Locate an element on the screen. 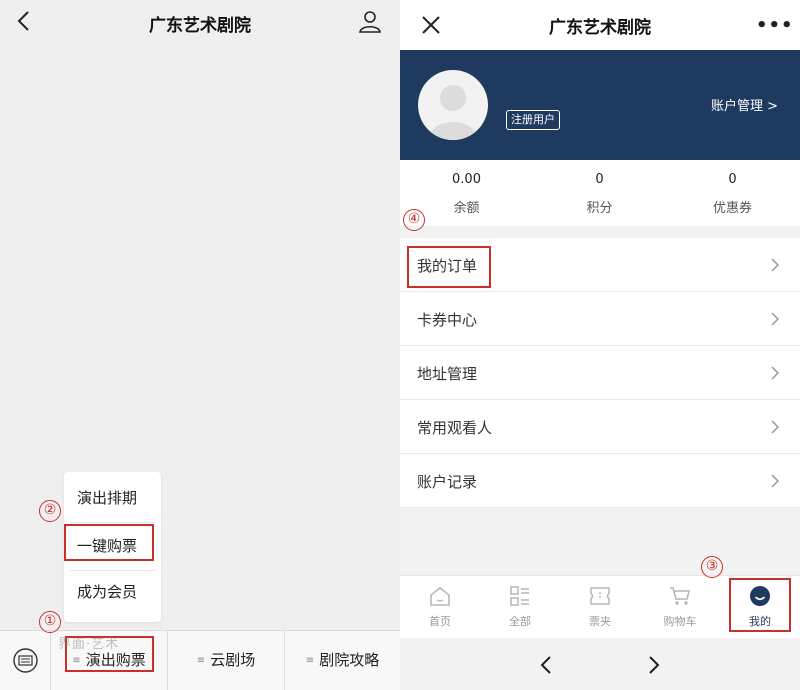  highlight-box-my-orders is located at coordinates (449, 267).